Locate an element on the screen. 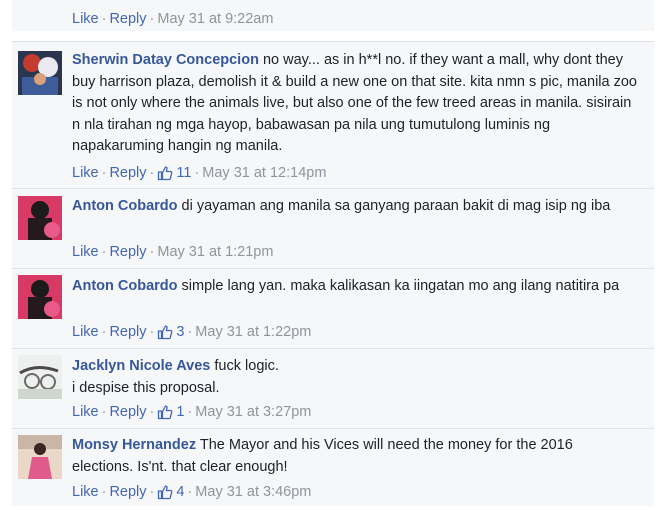  partial-comment-actions: Like · Reply · May 31 at 9:22am is located at coordinates (172, 19).